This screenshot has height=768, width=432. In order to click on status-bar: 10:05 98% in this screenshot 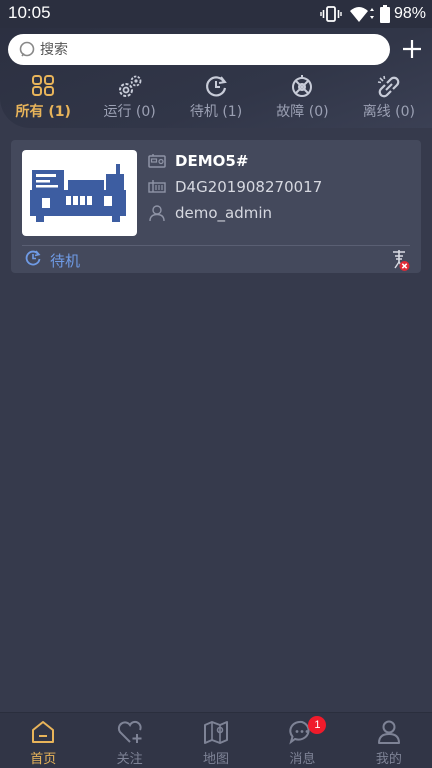, I will do `click(216, 14)`.